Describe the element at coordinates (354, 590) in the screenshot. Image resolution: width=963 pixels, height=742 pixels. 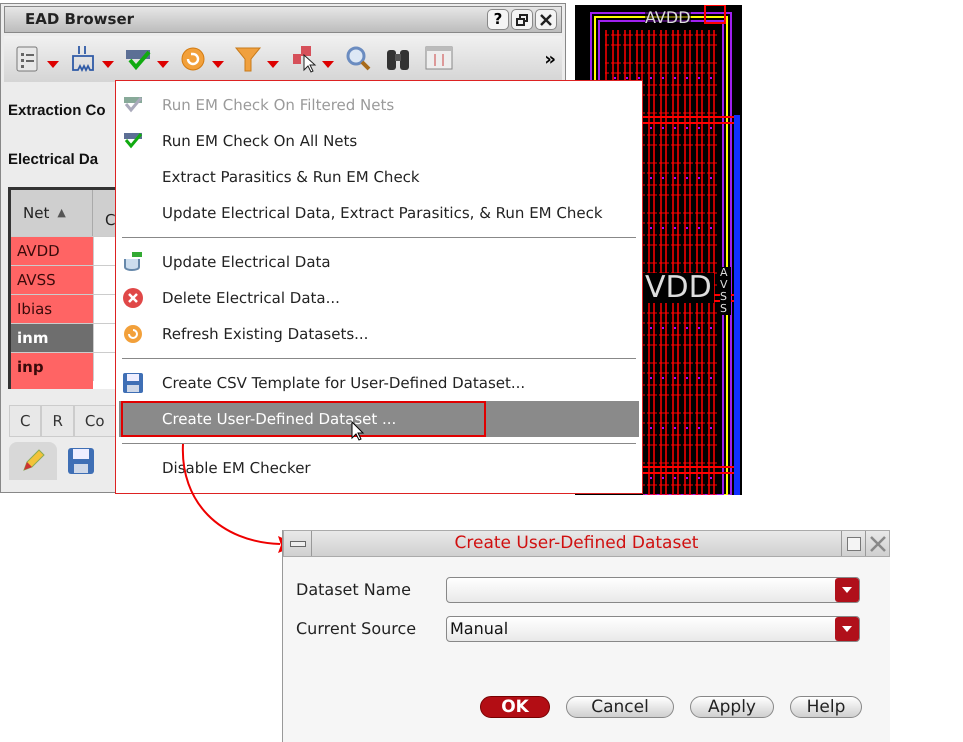
I see `field-label: Dataset Name` at that location.